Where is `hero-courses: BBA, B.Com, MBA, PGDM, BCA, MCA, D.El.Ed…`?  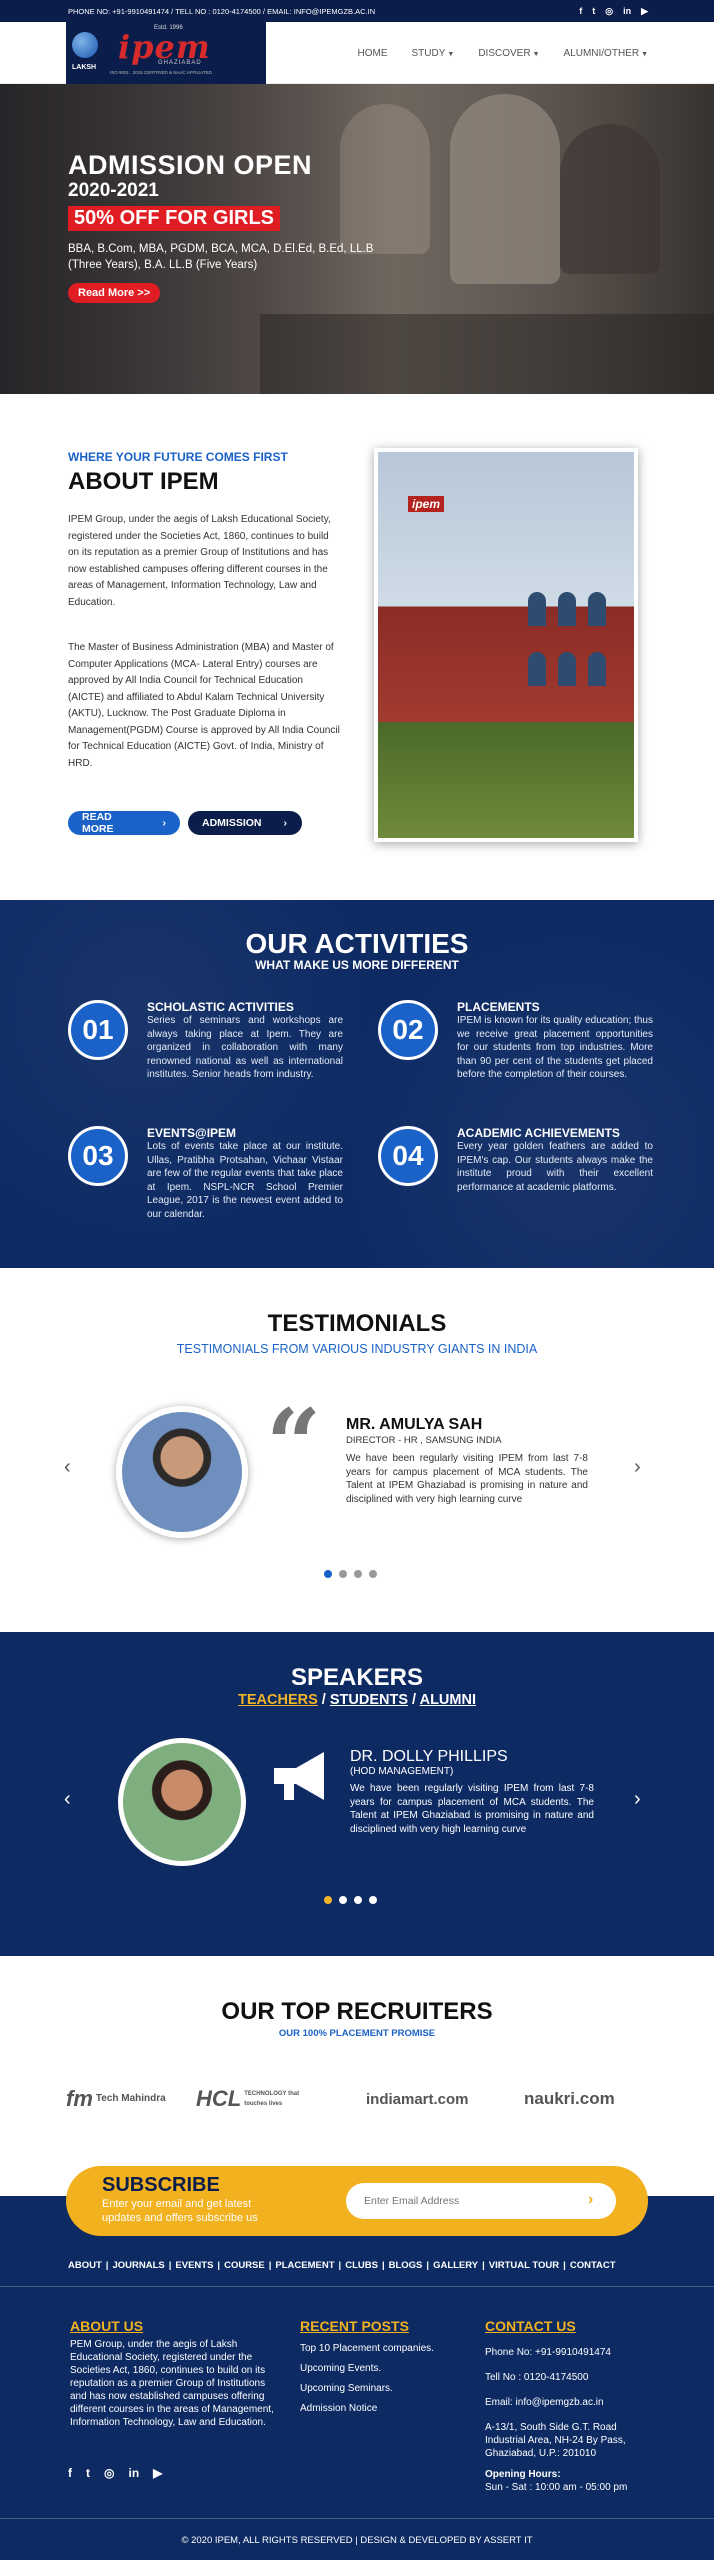
hero-courses: BBA, B.Com, MBA, PGDM, BCA, MCA, D.El.Ed… is located at coordinates (221, 257).